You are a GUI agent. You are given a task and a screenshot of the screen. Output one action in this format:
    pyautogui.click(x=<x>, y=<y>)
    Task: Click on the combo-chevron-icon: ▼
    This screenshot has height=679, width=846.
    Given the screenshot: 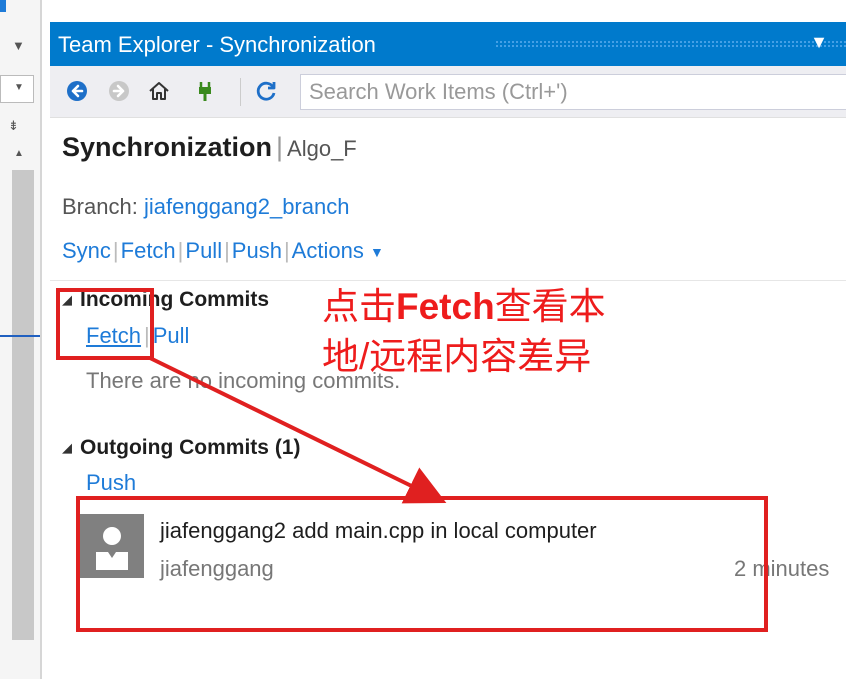 What is the action you would take?
    pyautogui.click(x=19, y=87)
    